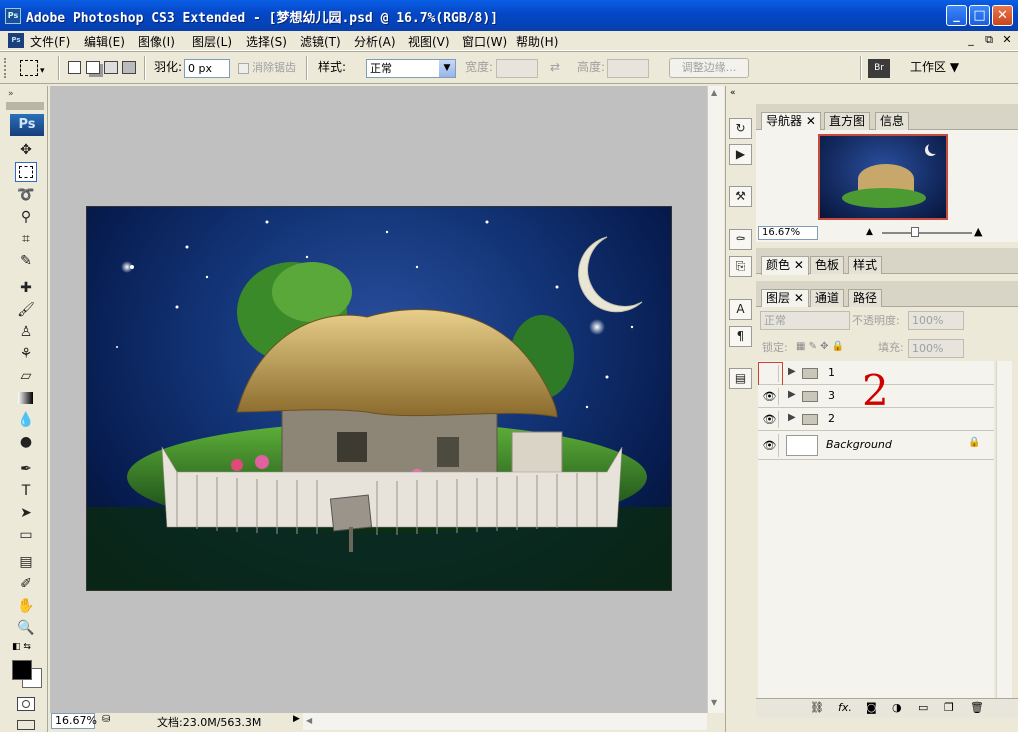  What do you see at coordinates (971, 39) in the screenshot?
I see `doc-minimize-button: _` at bounding box center [971, 39].